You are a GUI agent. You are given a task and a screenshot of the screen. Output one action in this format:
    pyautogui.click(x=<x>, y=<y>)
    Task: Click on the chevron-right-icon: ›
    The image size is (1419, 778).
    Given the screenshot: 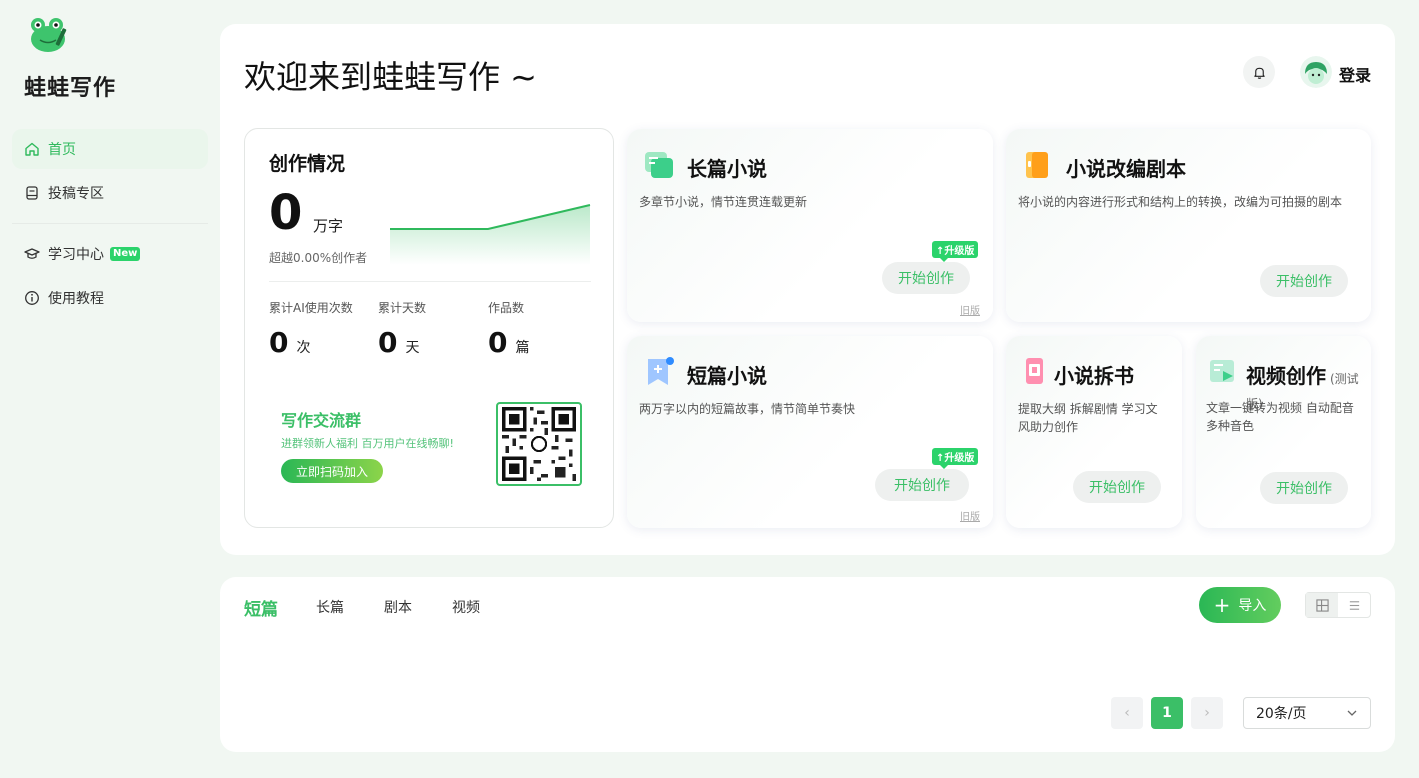 What is the action you would take?
    pyautogui.click(x=1207, y=713)
    